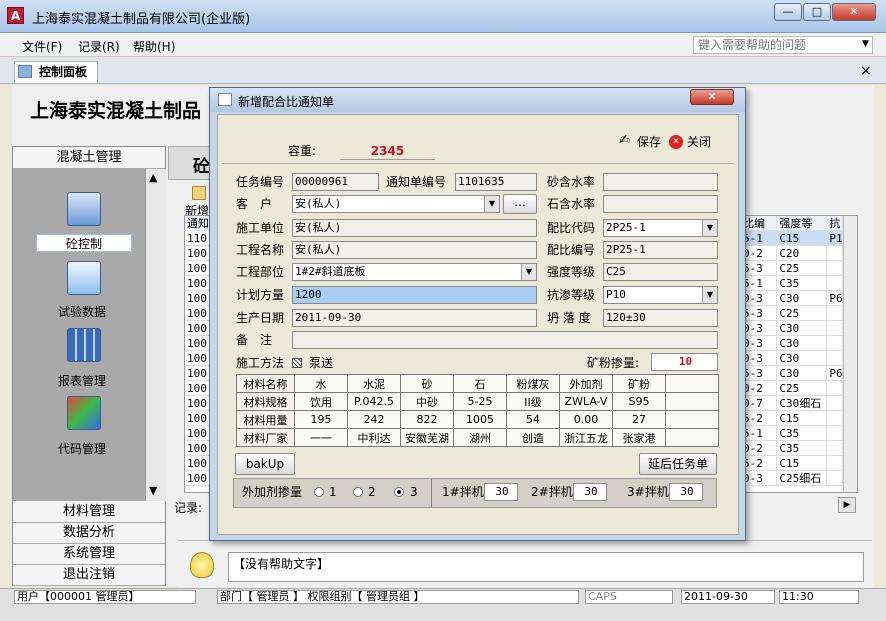 This screenshot has height=621, width=886. What do you see at coordinates (850, 354) in the screenshot?
I see `grid-scrollbar` at bounding box center [850, 354].